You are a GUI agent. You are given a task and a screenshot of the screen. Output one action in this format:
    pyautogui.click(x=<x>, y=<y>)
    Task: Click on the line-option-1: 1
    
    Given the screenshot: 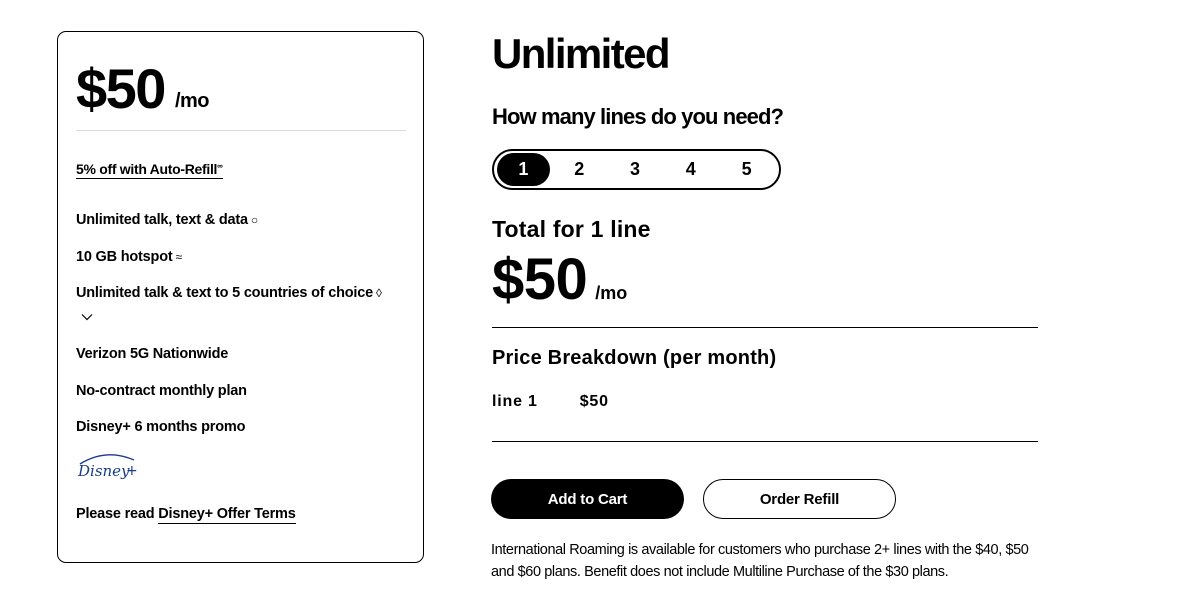 What is the action you would take?
    pyautogui.click(x=523, y=169)
    